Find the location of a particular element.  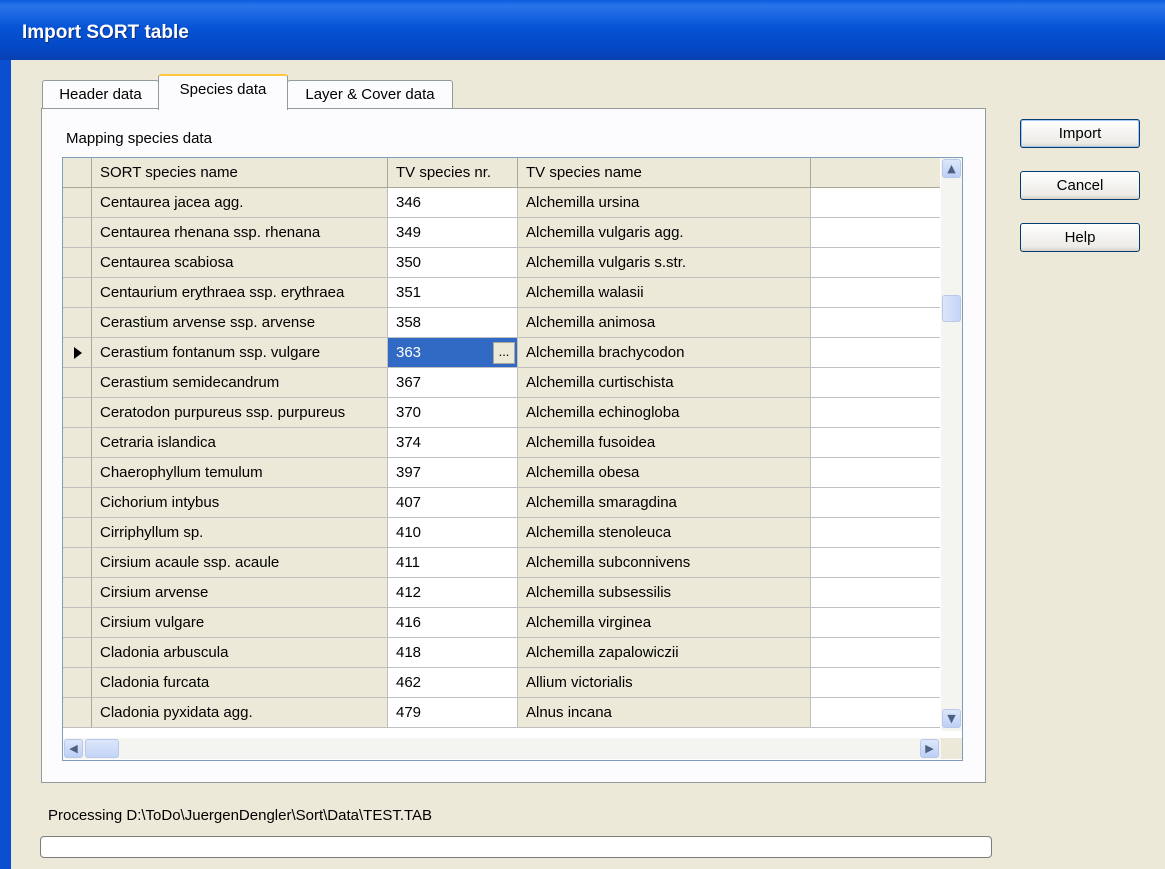

cell-text: Cladonia furcata is located at coordinates (155, 682).